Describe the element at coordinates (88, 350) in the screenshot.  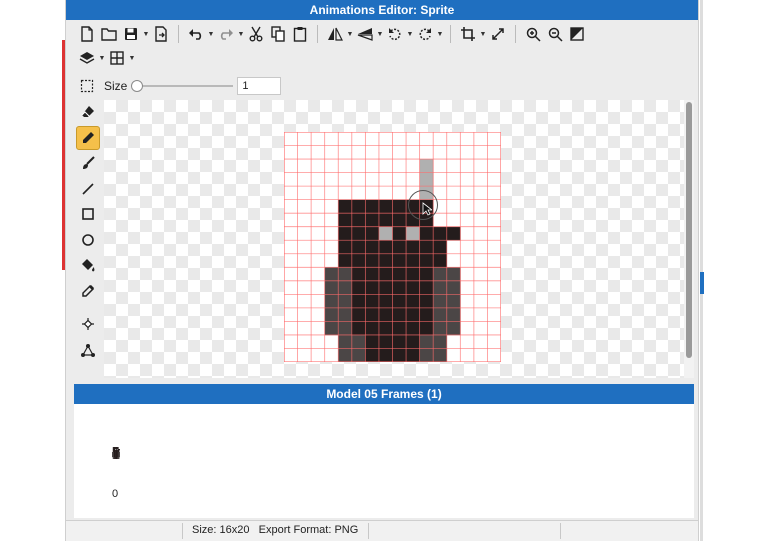
I see `node-icon` at that location.